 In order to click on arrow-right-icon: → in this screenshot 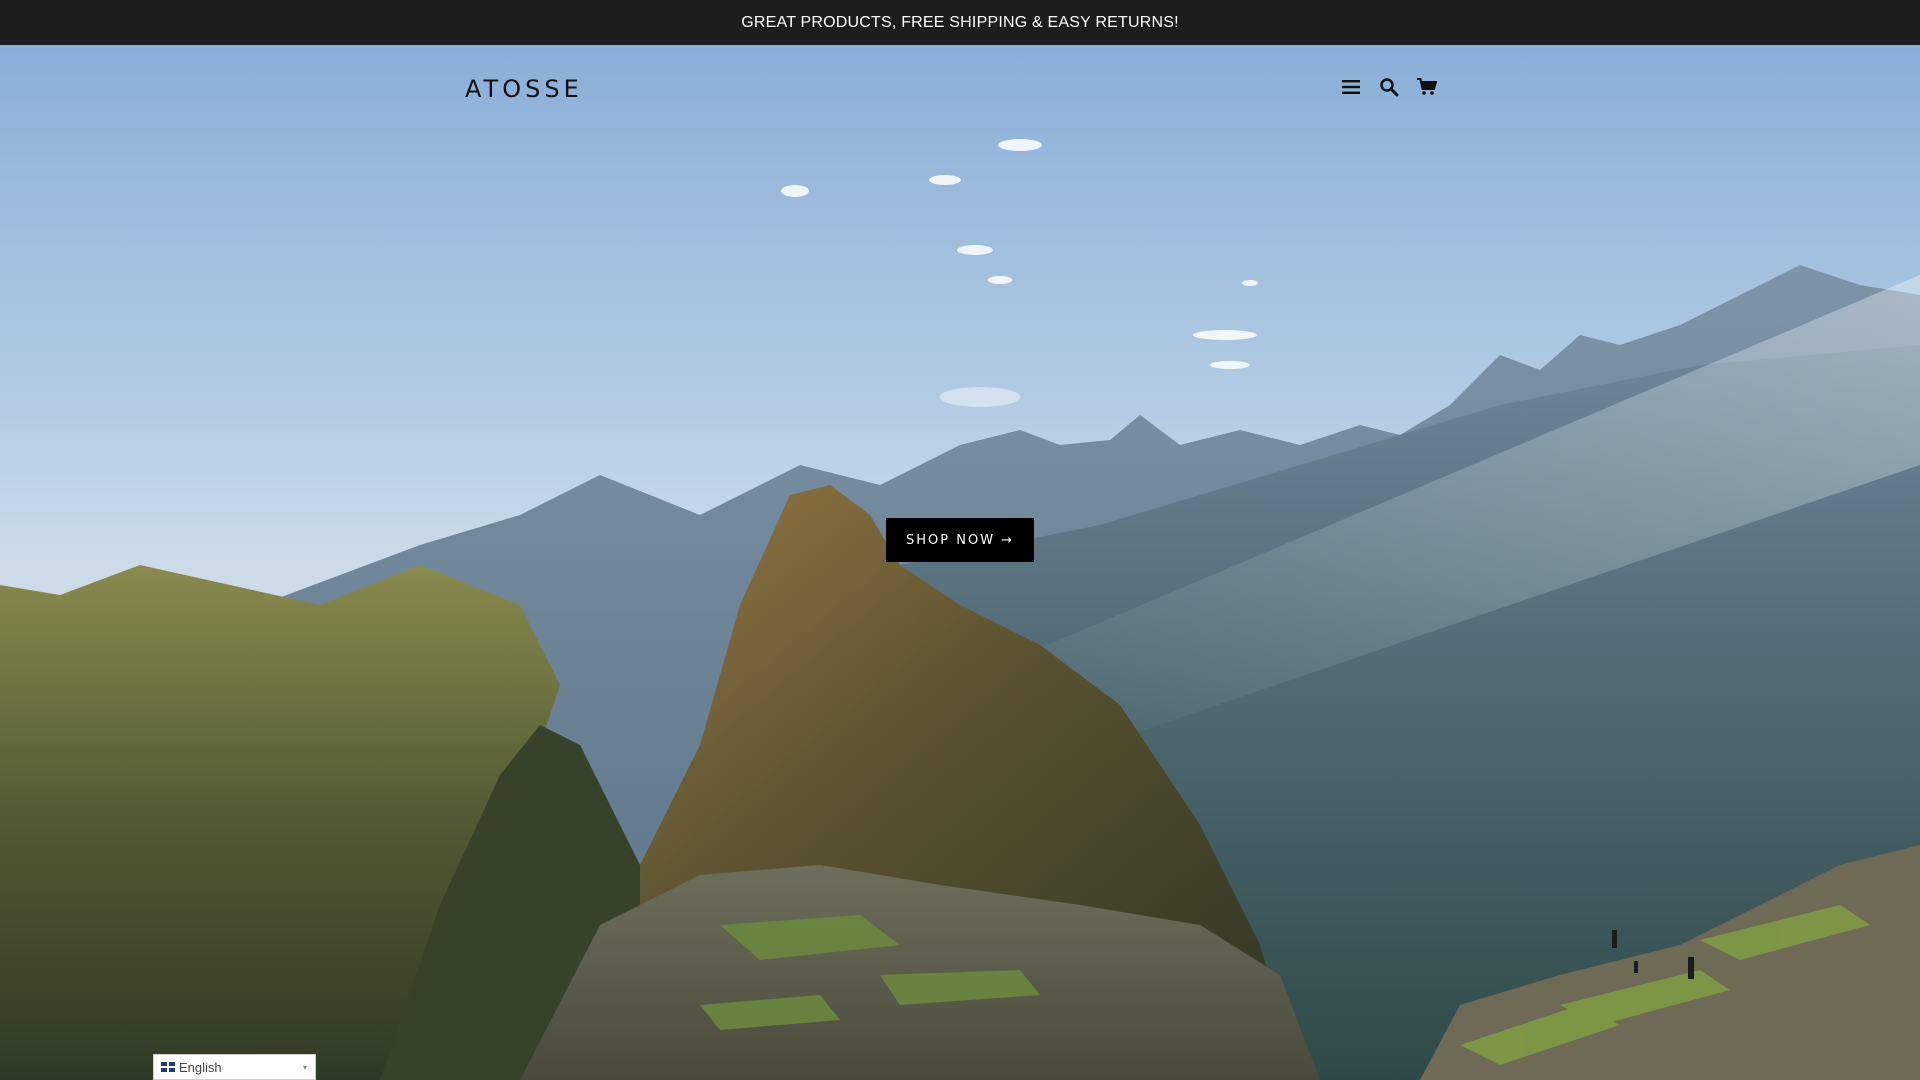, I will do `click(1007, 540)`.